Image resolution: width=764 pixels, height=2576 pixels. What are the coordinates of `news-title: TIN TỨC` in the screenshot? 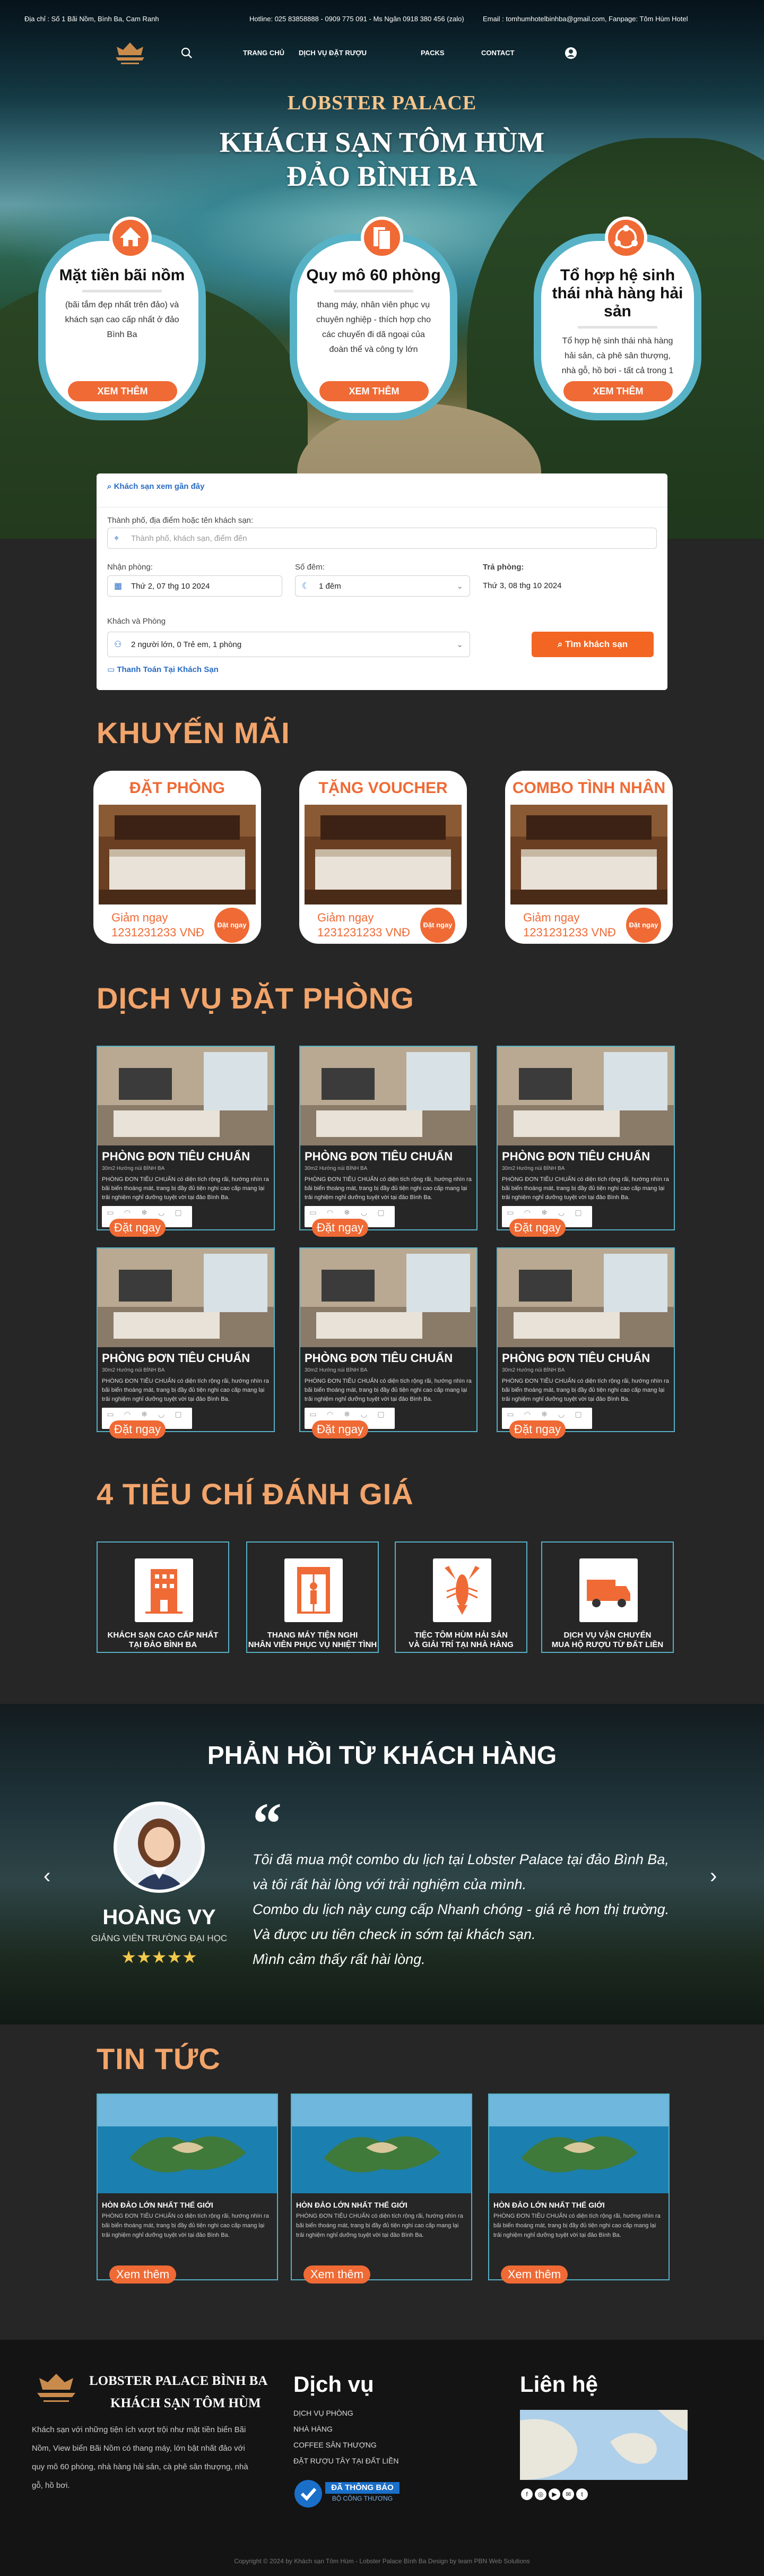 It's located at (159, 2058).